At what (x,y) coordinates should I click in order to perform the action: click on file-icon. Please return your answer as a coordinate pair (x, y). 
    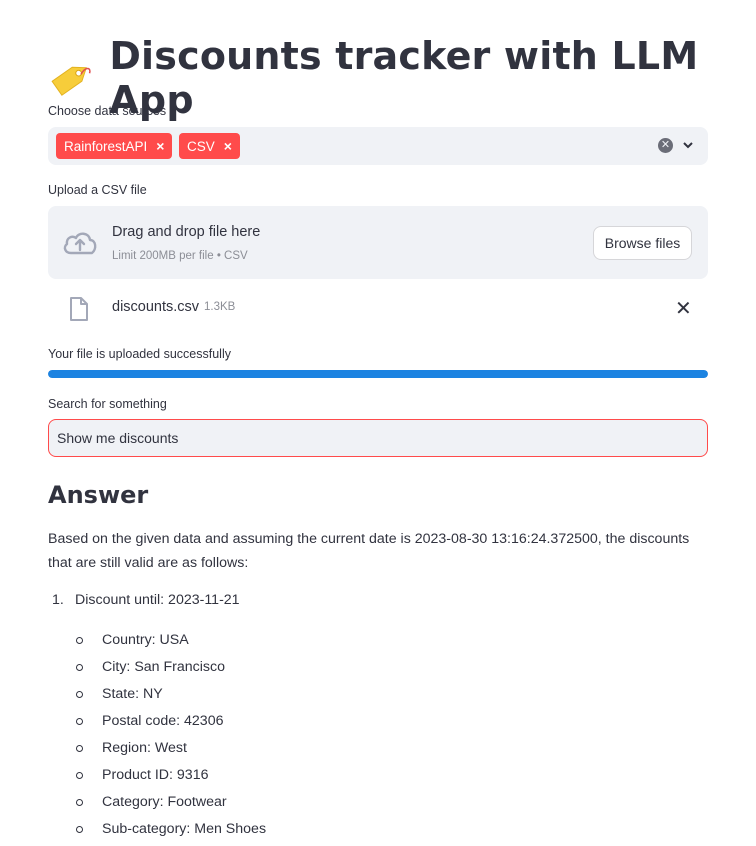
    Looking at the image, I should click on (79, 309).